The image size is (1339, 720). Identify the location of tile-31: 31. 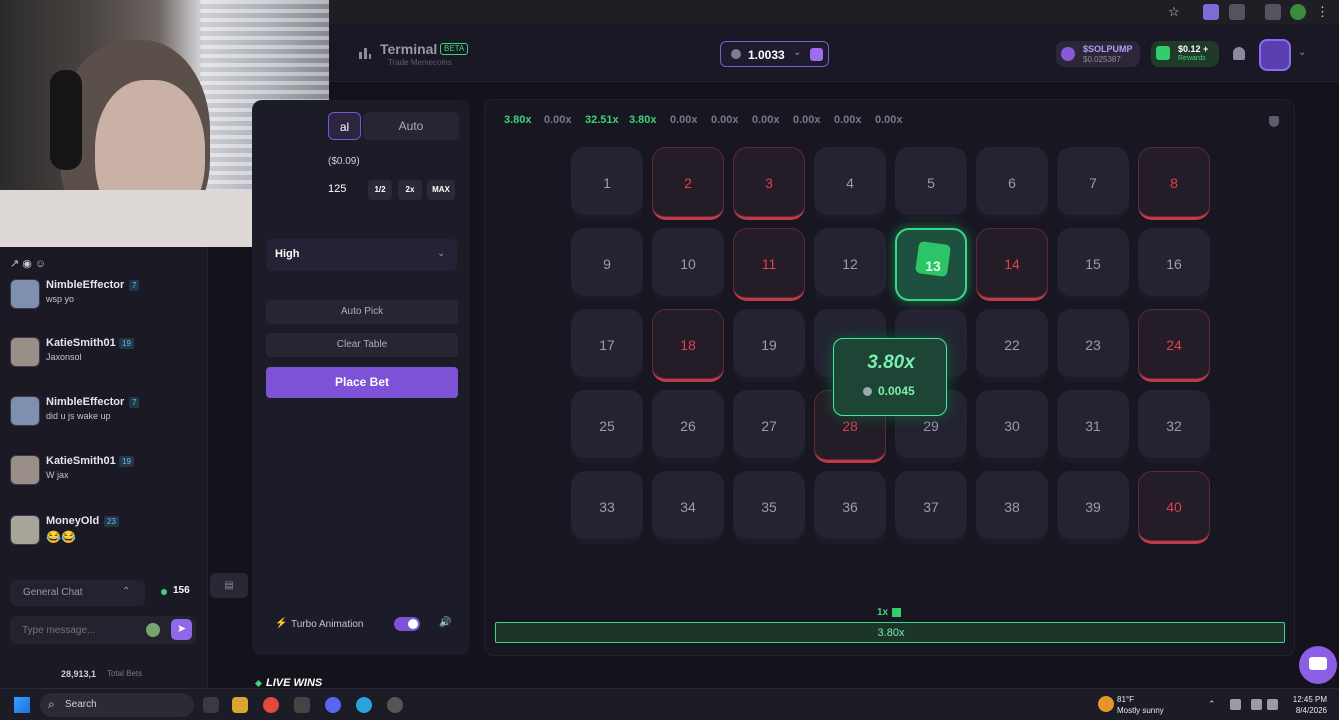
(1093, 426).